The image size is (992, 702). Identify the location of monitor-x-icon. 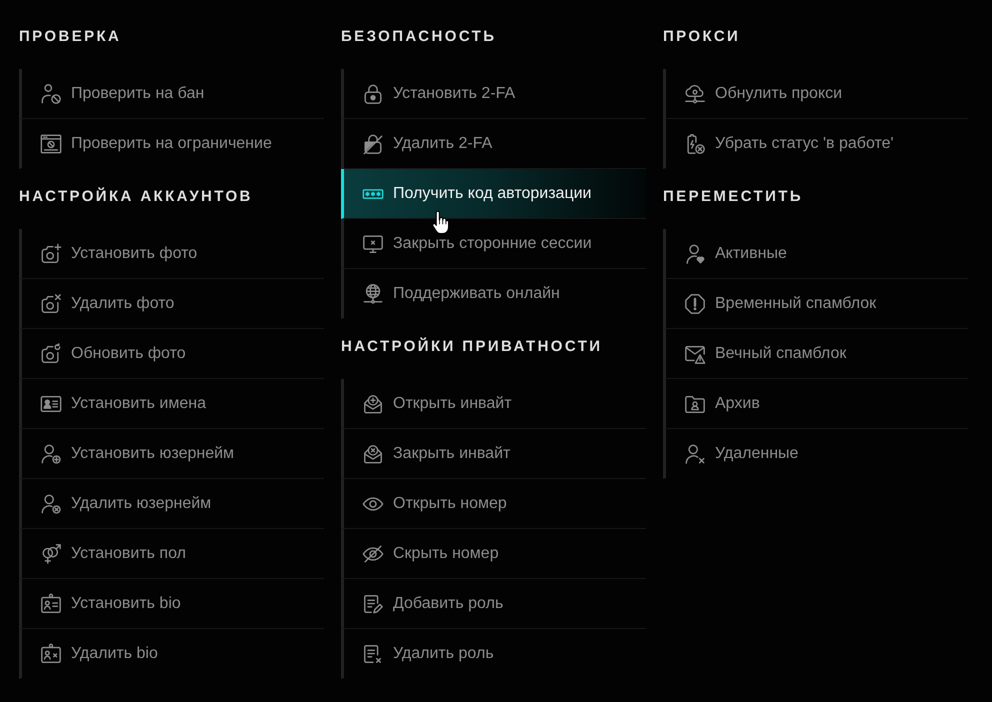
(373, 243).